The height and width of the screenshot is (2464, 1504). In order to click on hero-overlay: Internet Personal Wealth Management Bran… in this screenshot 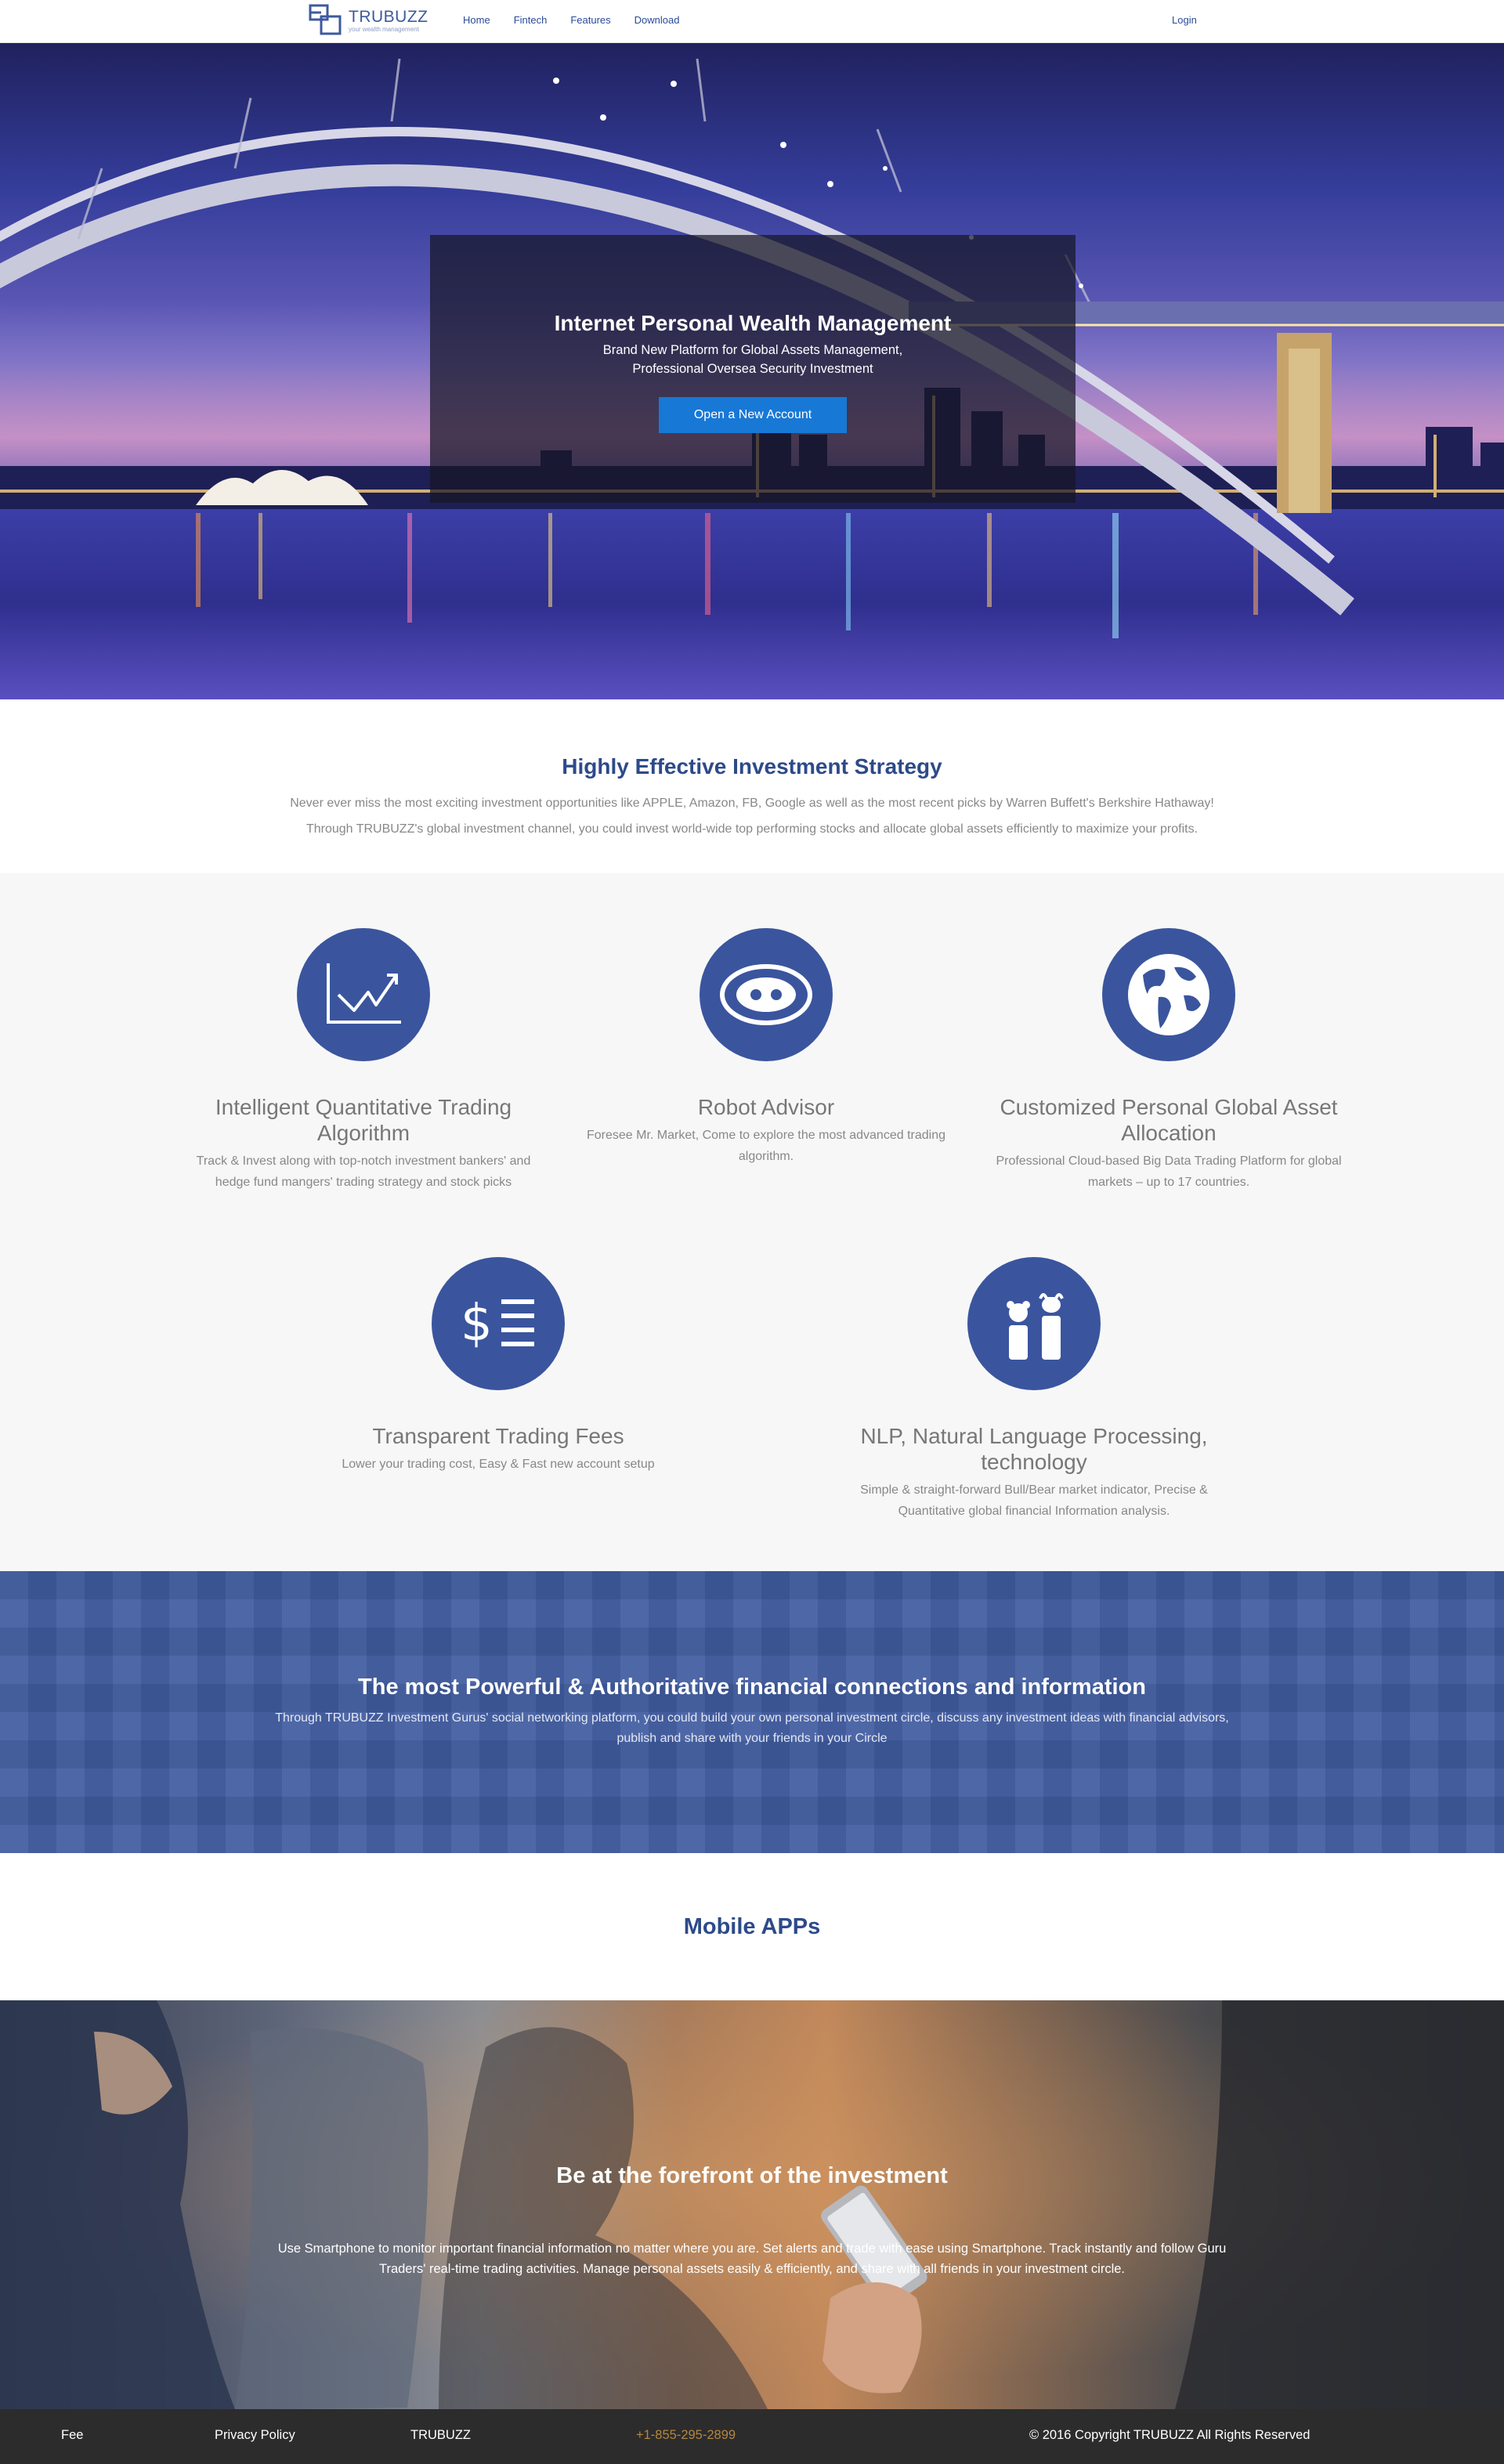, I will do `click(753, 369)`.